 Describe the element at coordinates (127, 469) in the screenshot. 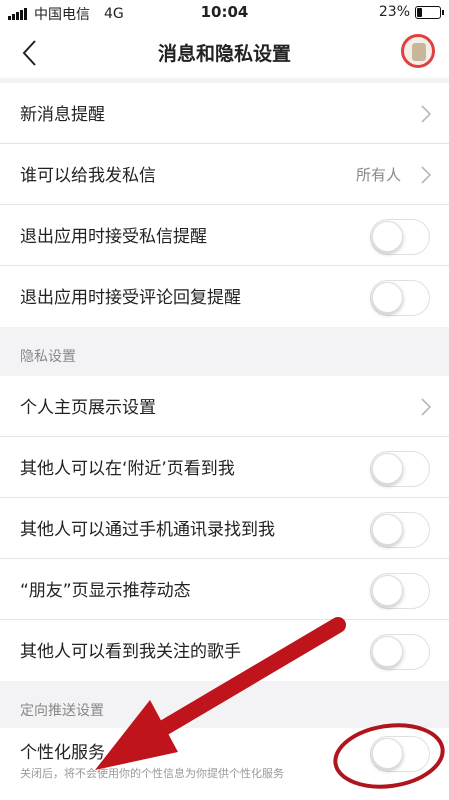

I see `row-label: 其他人可以在‘附近’页看到我` at that location.